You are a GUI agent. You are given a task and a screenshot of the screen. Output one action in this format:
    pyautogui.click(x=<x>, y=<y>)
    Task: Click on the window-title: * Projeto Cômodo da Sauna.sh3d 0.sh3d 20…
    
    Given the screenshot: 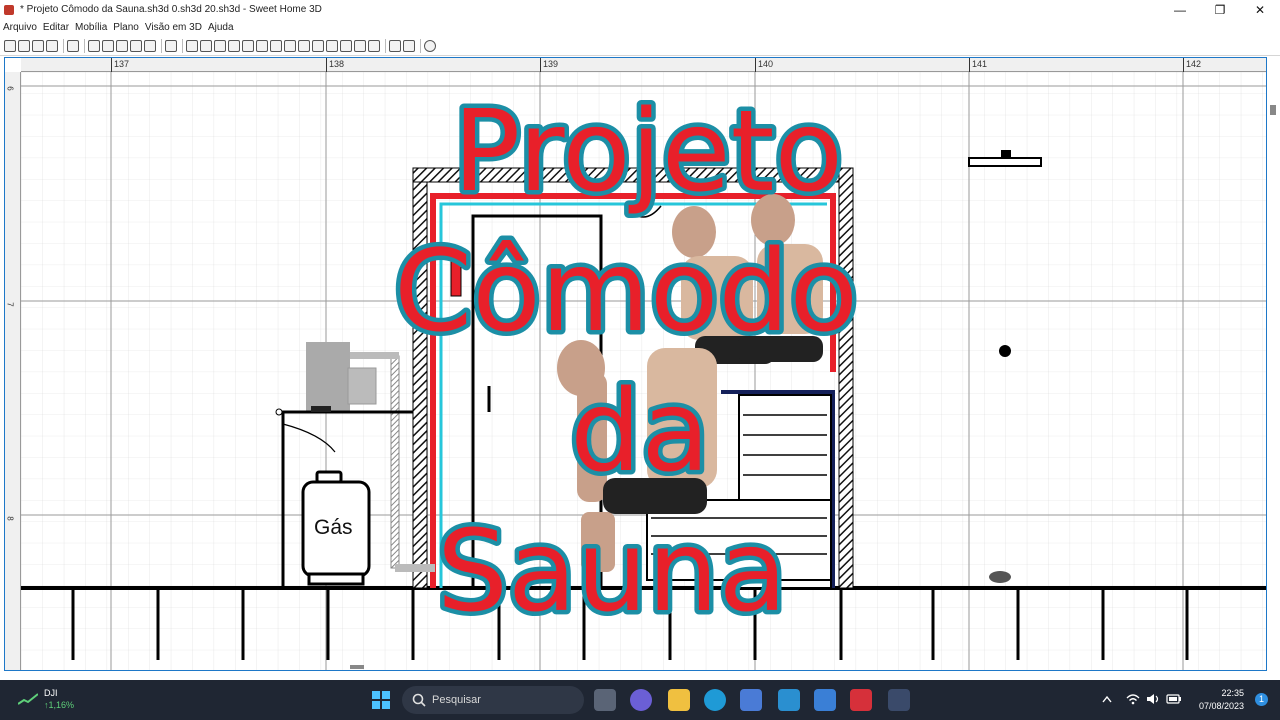 What is the action you would take?
    pyautogui.click(x=171, y=9)
    